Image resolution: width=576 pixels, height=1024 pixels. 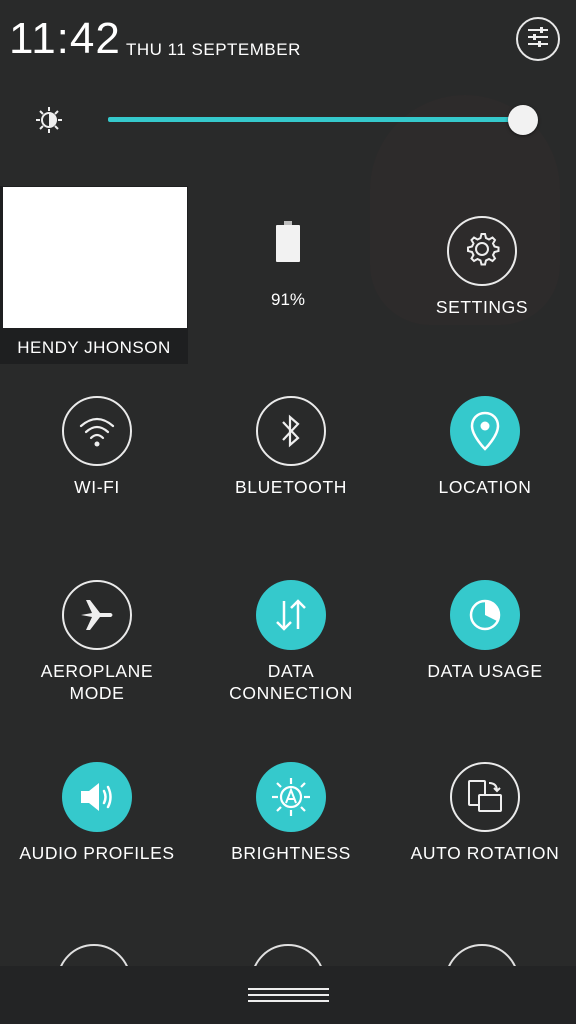 I want to click on sliders-icon, so click(x=538, y=39).